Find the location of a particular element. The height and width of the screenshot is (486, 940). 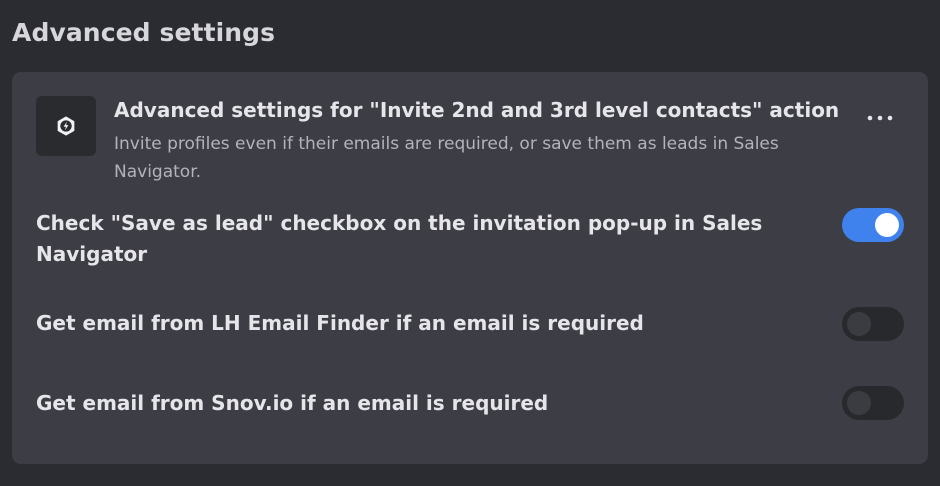

toggle-save-as-lead is located at coordinates (873, 225).